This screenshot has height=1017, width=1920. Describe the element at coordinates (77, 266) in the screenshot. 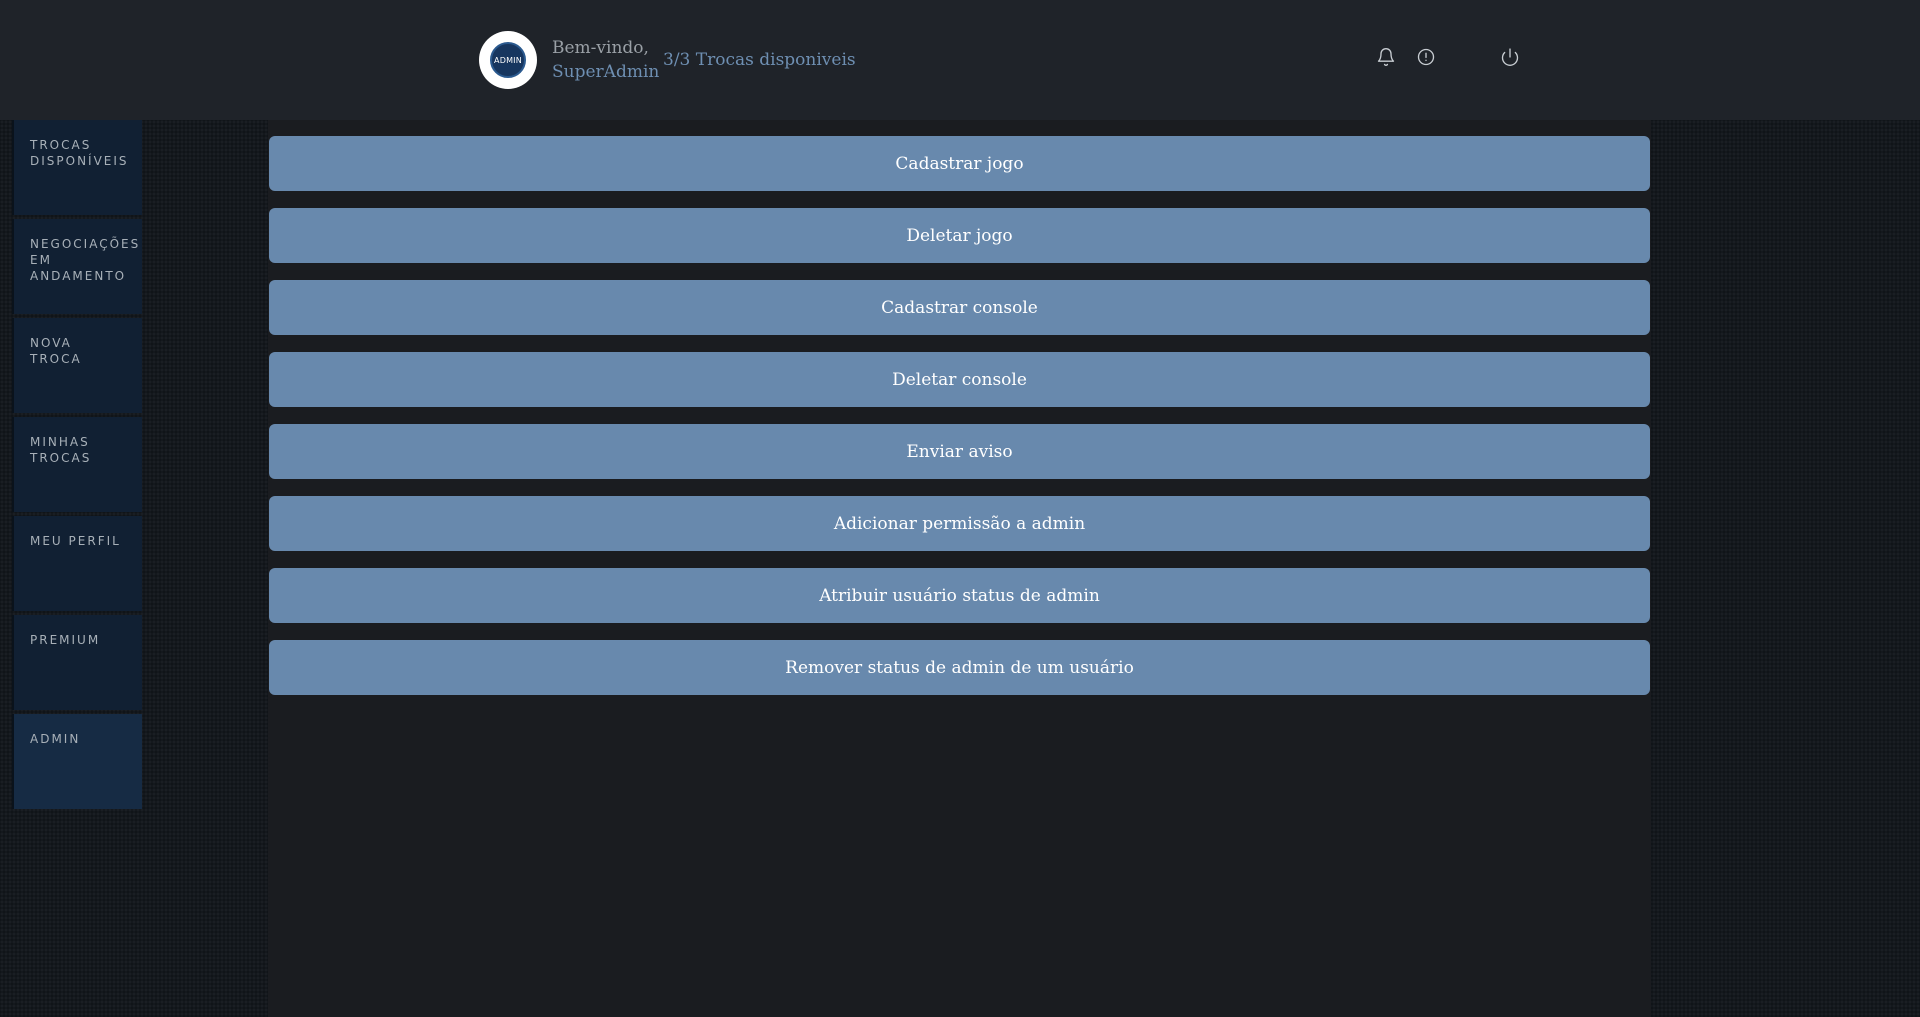

I see `sidebar-item-negociacoes-em-andamento: NEGOCIAÇÕES EM ANDAMENTO` at that location.